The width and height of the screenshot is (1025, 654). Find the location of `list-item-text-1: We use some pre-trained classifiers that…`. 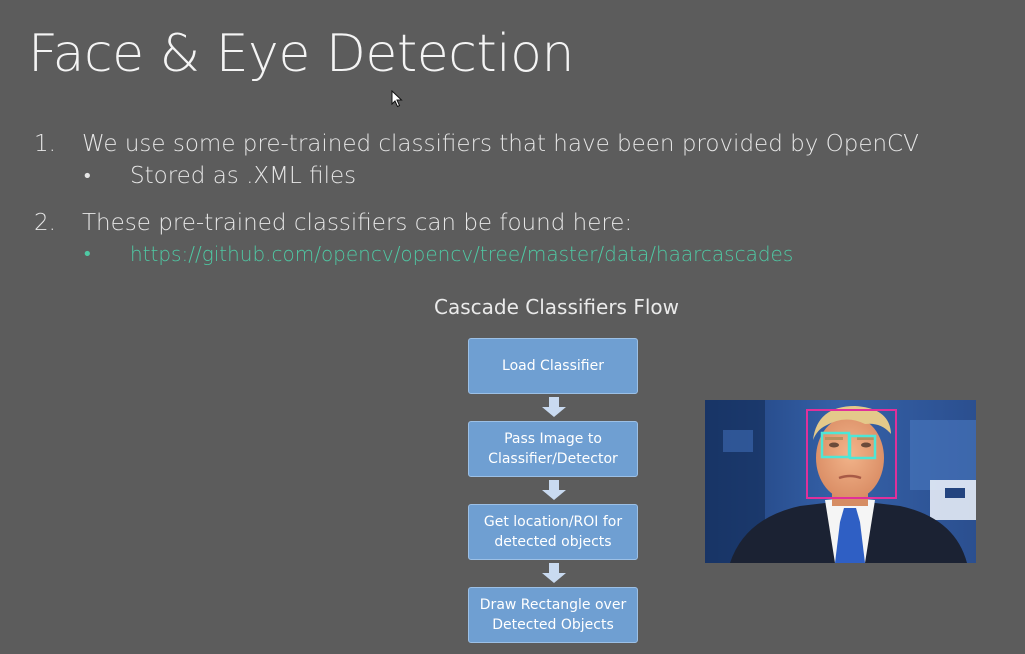

list-item-text-1: We use some pre-trained classifiers that… is located at coordinates (500, 144).